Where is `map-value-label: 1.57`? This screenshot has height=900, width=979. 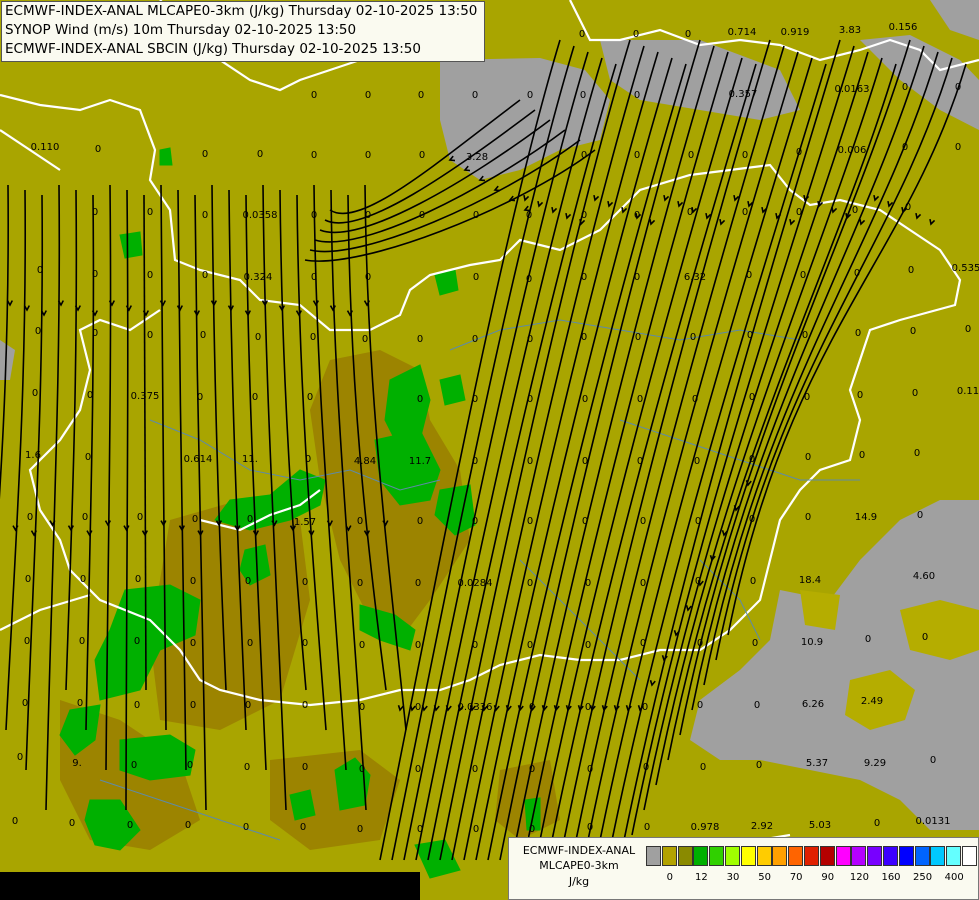 map-value-label: 1.57 is located at coordinates (305, 522).